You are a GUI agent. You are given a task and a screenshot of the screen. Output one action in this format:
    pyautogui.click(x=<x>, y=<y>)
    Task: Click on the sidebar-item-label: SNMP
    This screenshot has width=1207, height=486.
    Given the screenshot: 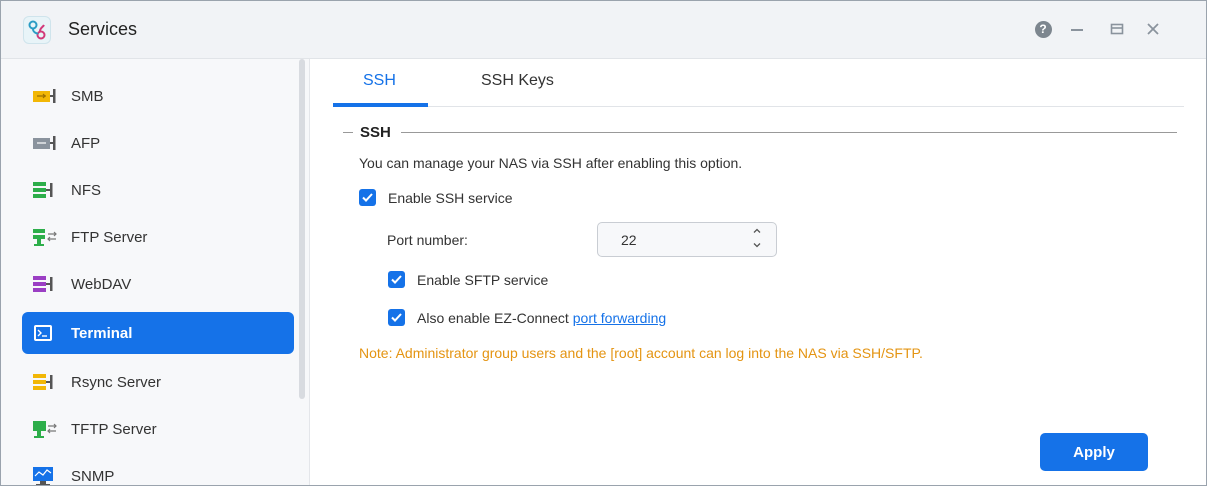 What is the action you would take?
    pyautogui.click(x=93, y=476)
    